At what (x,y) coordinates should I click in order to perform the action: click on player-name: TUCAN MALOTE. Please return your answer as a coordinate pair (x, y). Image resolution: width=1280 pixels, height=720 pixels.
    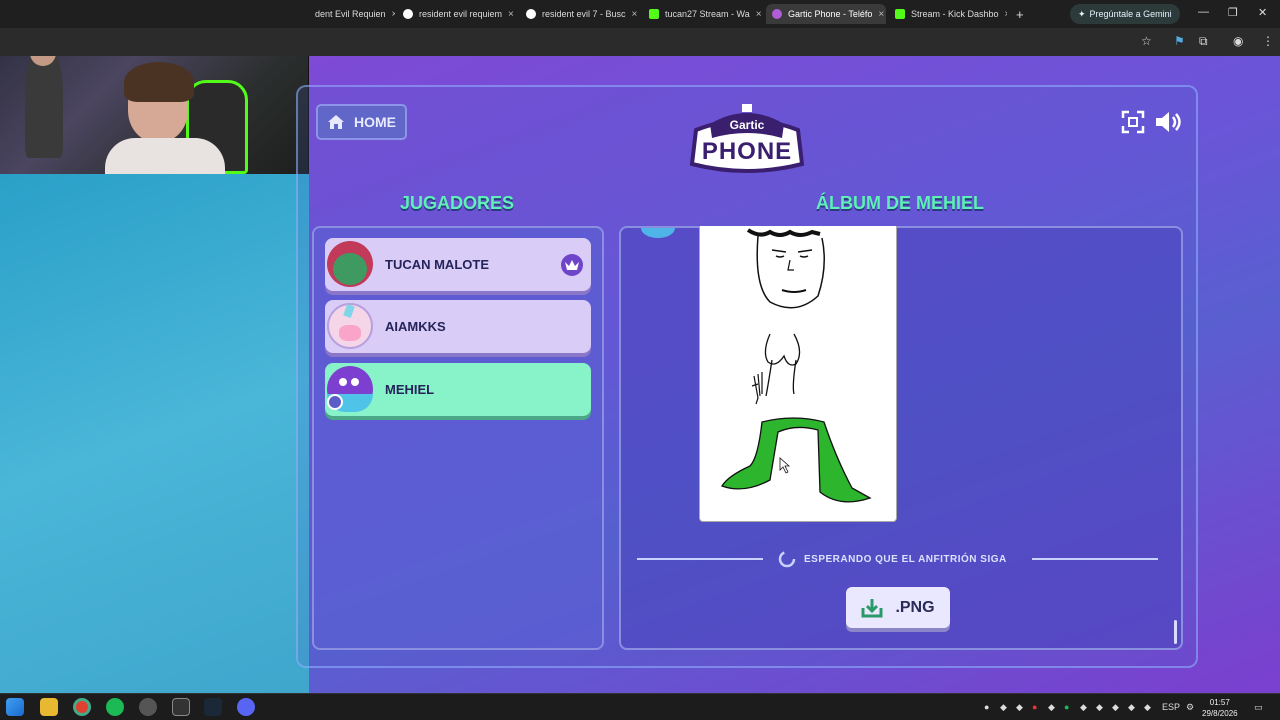
    Looking at the image, I should click on (437, 264).